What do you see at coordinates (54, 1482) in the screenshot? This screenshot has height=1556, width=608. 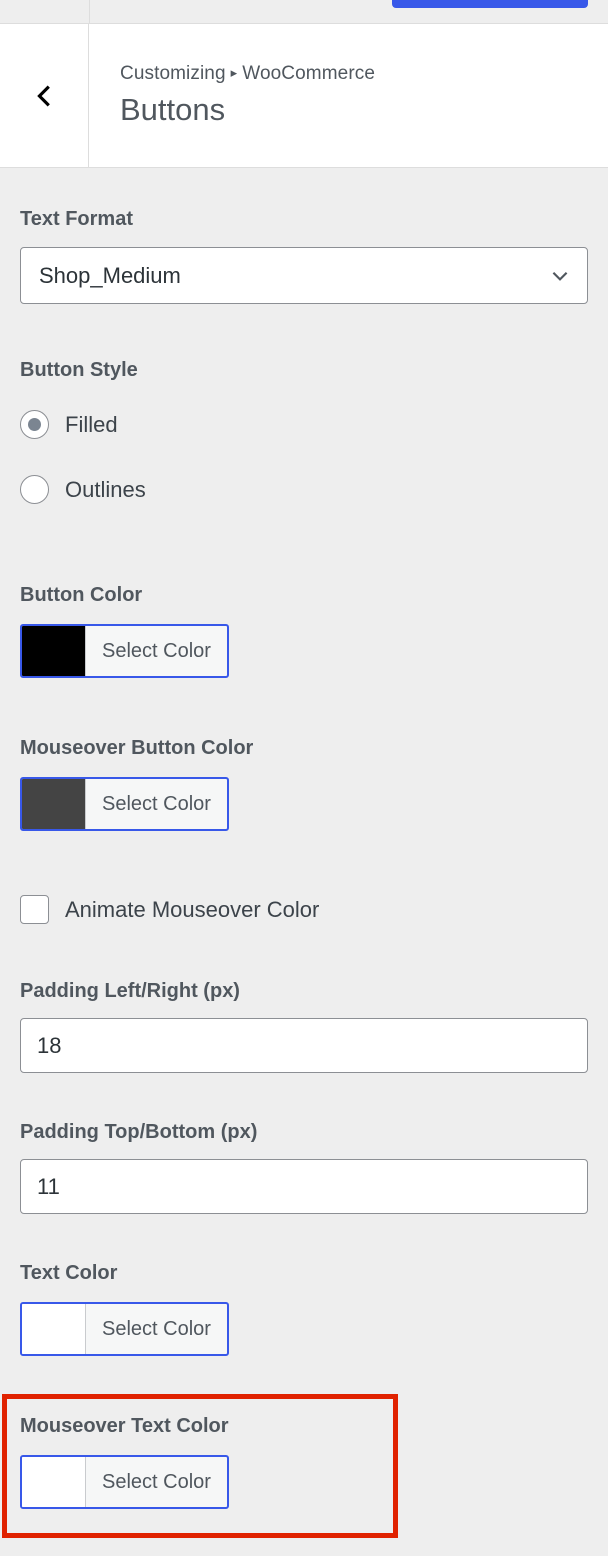 I see `mouseover-text-color-swatch` at bounding box center [54, 1482].